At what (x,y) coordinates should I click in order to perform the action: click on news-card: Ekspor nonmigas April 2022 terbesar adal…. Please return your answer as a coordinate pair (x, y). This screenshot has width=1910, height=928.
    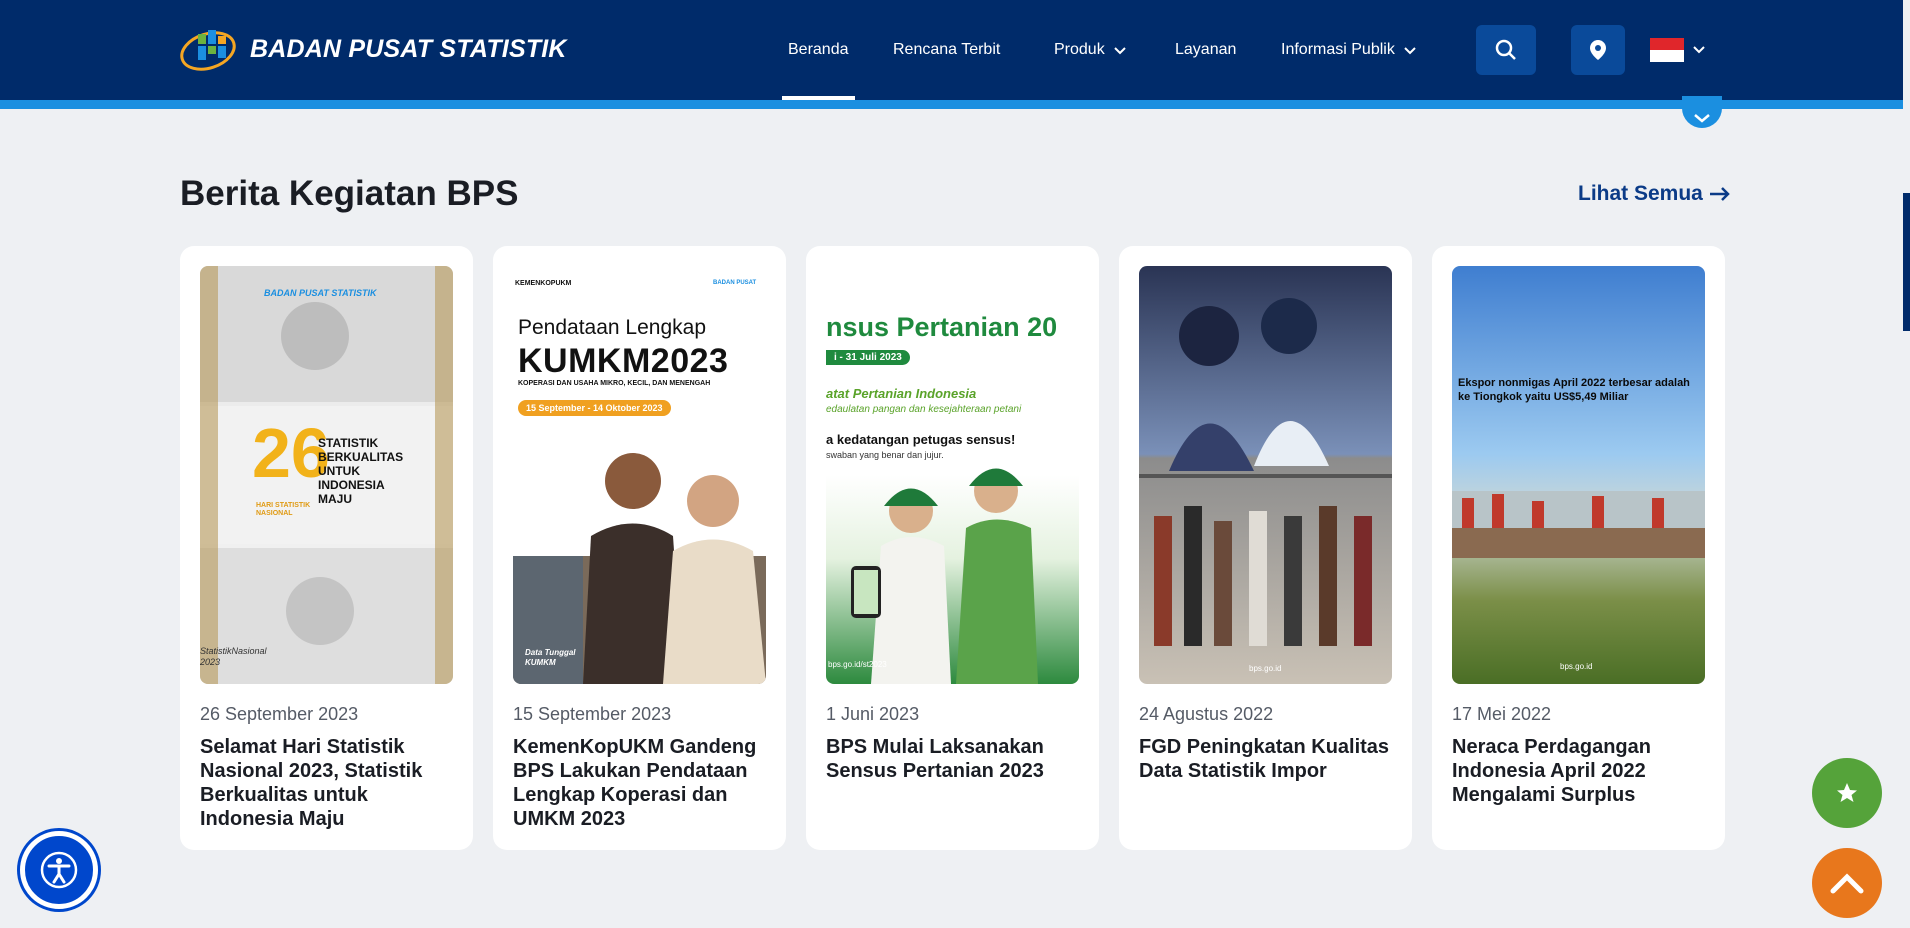
    Looking at the image, I should click on (1578, 548).